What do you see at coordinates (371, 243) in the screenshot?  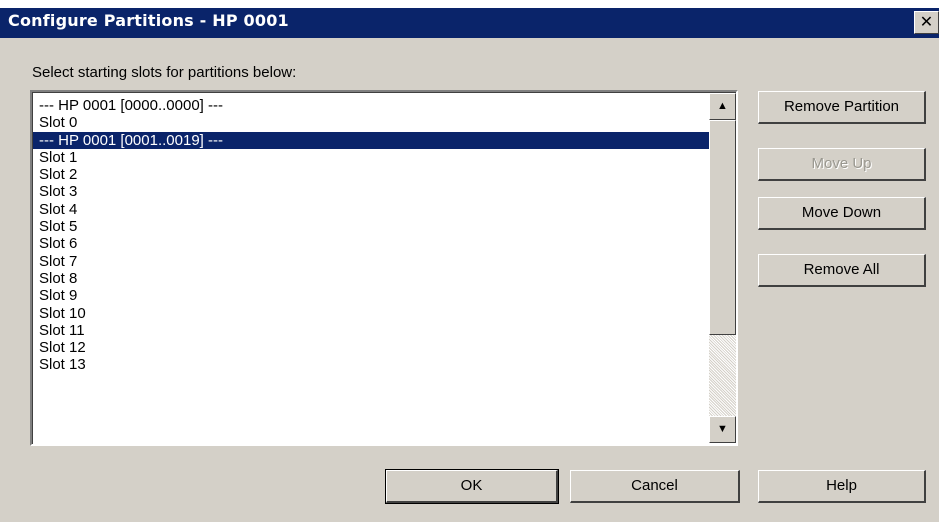 I see `list-item: Slot 6` at bounding box center [371, 243].